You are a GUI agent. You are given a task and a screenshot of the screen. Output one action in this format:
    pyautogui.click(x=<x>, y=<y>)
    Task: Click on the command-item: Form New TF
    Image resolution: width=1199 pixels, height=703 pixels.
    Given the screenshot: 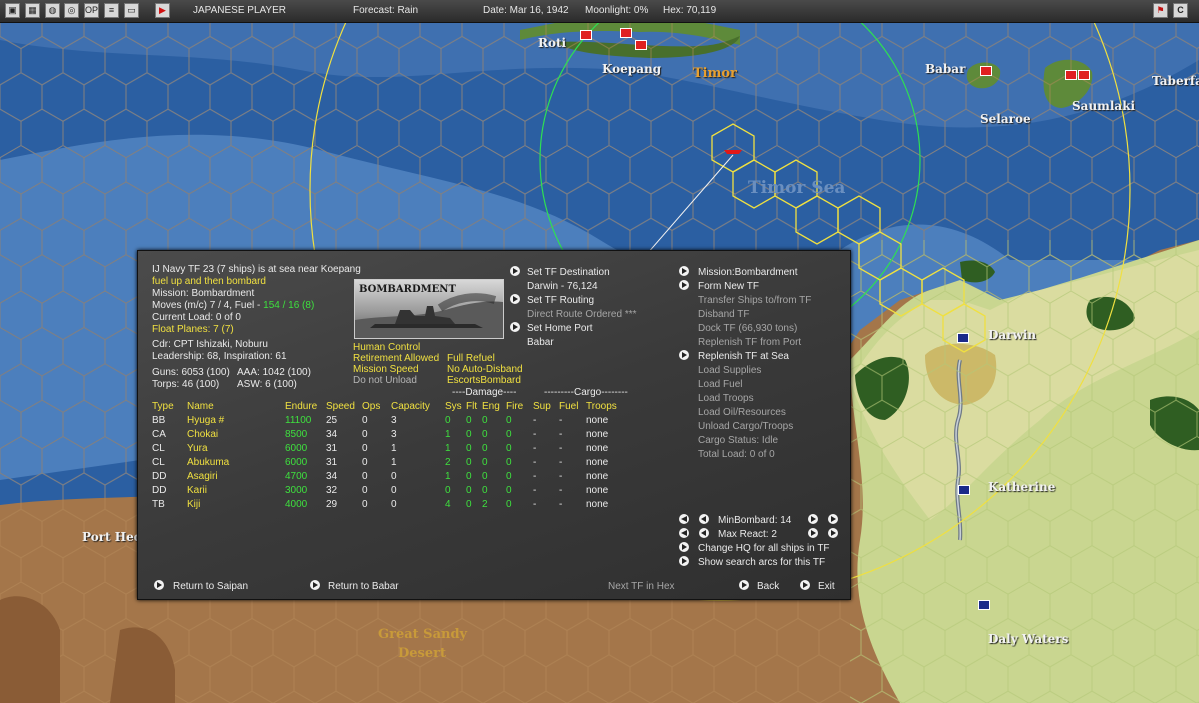 What is the action you would take?
    pyautogui.click(x=728, y=287)
    